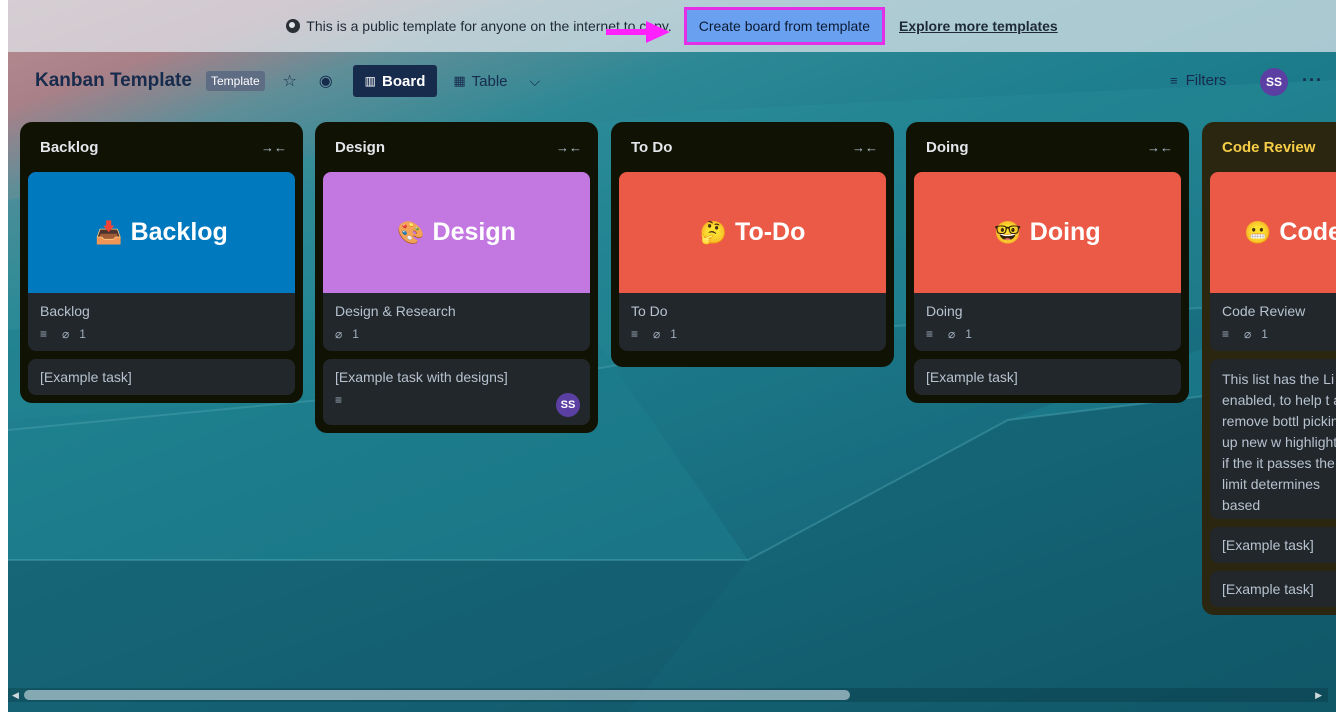 The width and height of the screenshot is (1336, 721). I want to click on scroll-right-arrow-icon: ▶, so click(1318, 695).